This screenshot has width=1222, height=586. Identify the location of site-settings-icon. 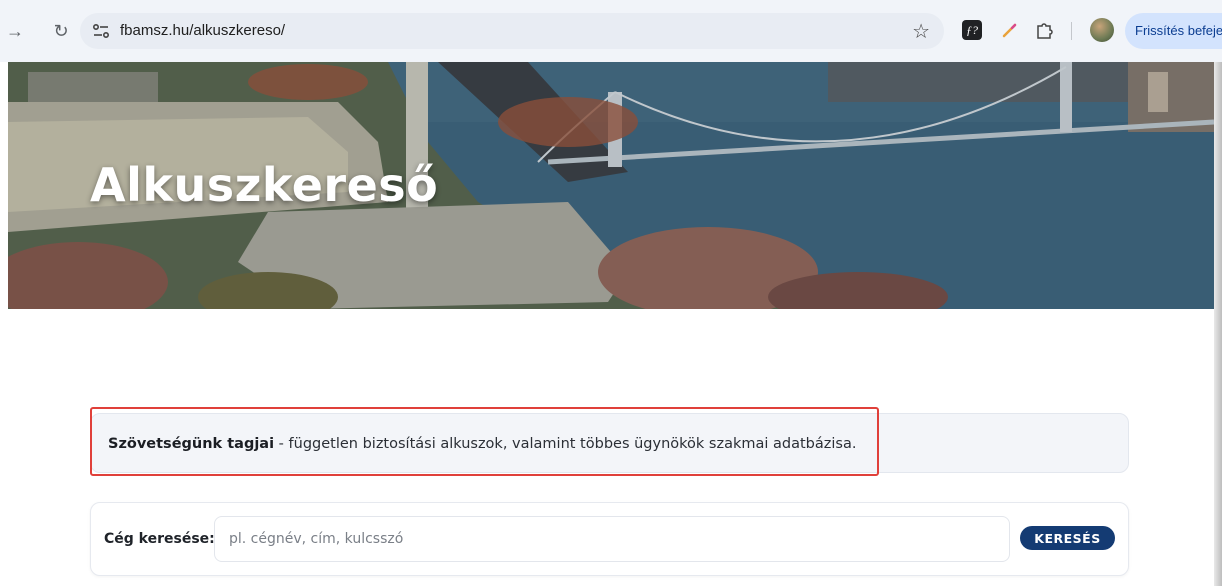
(101, 31).